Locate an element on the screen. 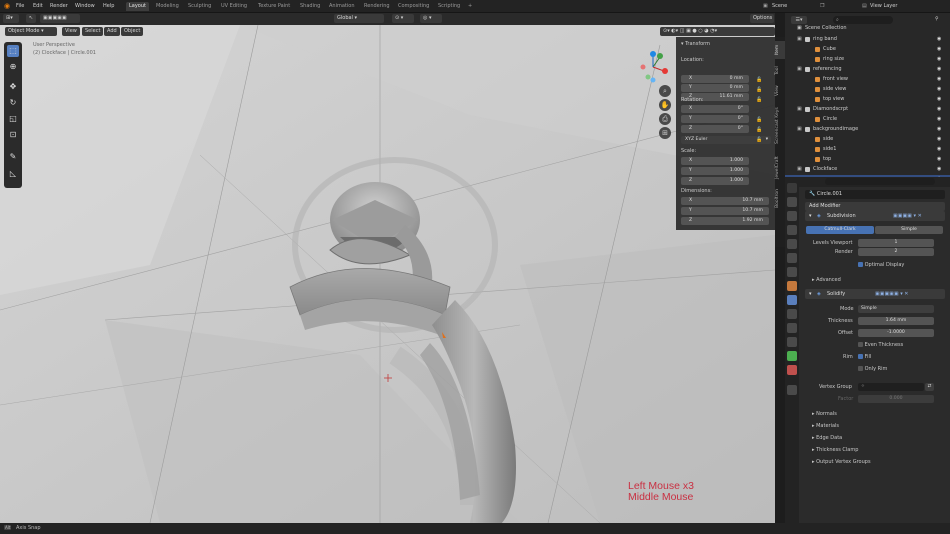 This screenshot has height=534, width=950. invert-vertex-group-button: ⇄ is located at coordinates (929, 387).